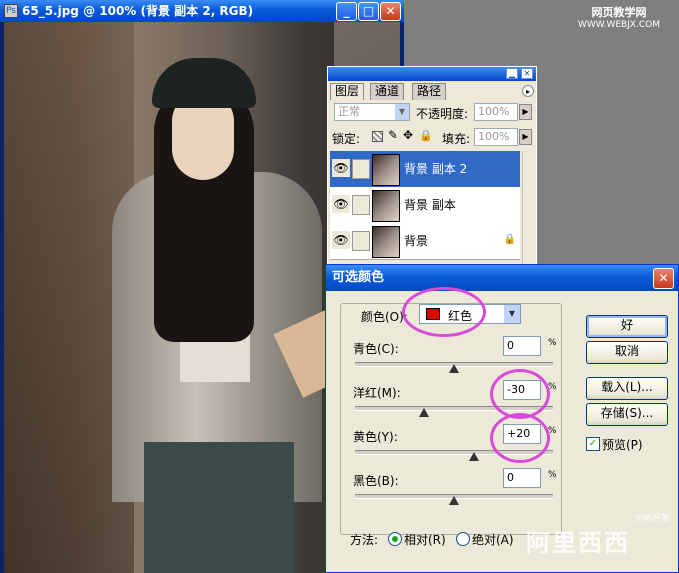 This screenshot has height=573, width=679. Describe the element at coordinates (436, 169) in the screenshot. I see `layer-name: 背景 副本 2` at that location.